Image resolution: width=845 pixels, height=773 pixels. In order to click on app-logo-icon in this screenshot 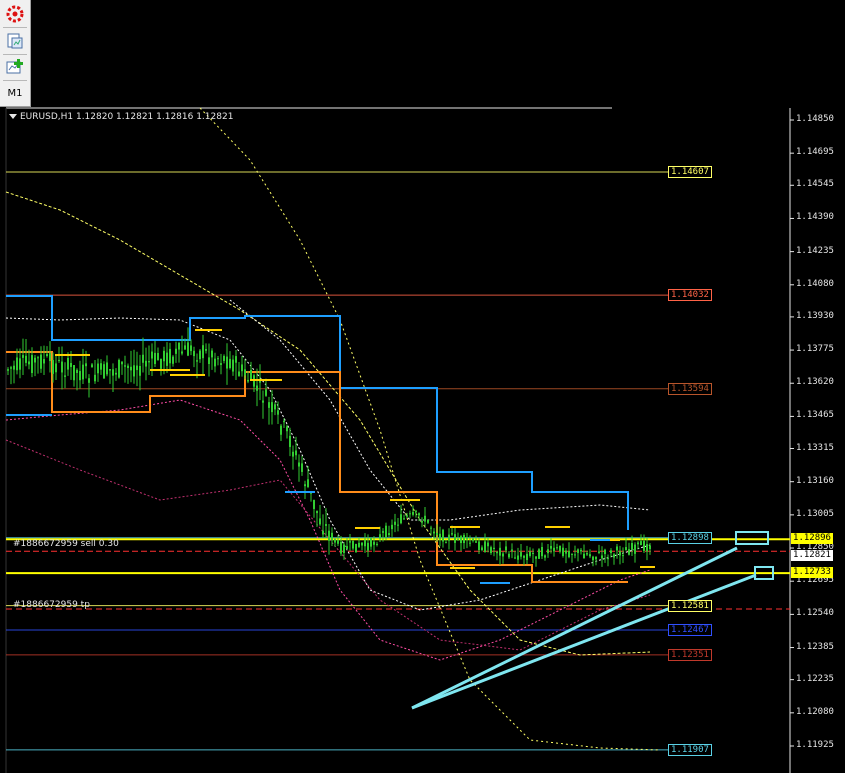, I will do `click(15, 14)`.